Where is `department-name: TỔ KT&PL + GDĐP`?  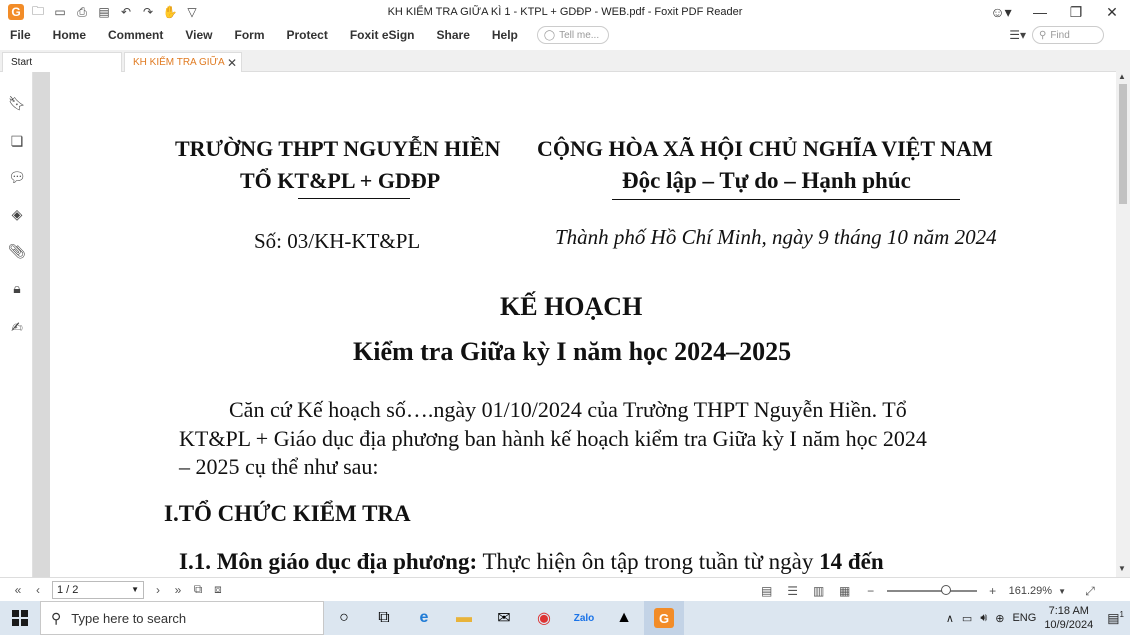
department-name: TỔ KT&PL + GDĐP is located at coordinates (340, 180).